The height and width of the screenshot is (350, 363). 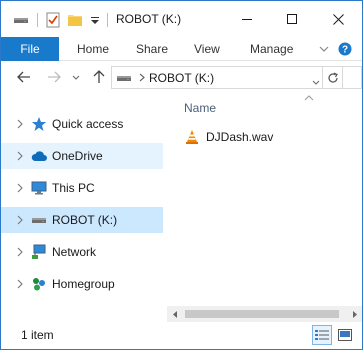 What do you see at coordinates (88, 124) in the screenshot?
I see `nav-label: Quick access` at bounding box center [88, 124].